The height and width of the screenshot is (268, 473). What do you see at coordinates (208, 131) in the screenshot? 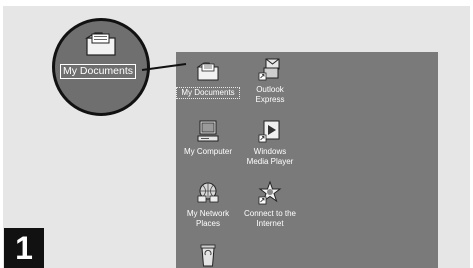
I see `computer-icon` at bounding box center [208, 131].